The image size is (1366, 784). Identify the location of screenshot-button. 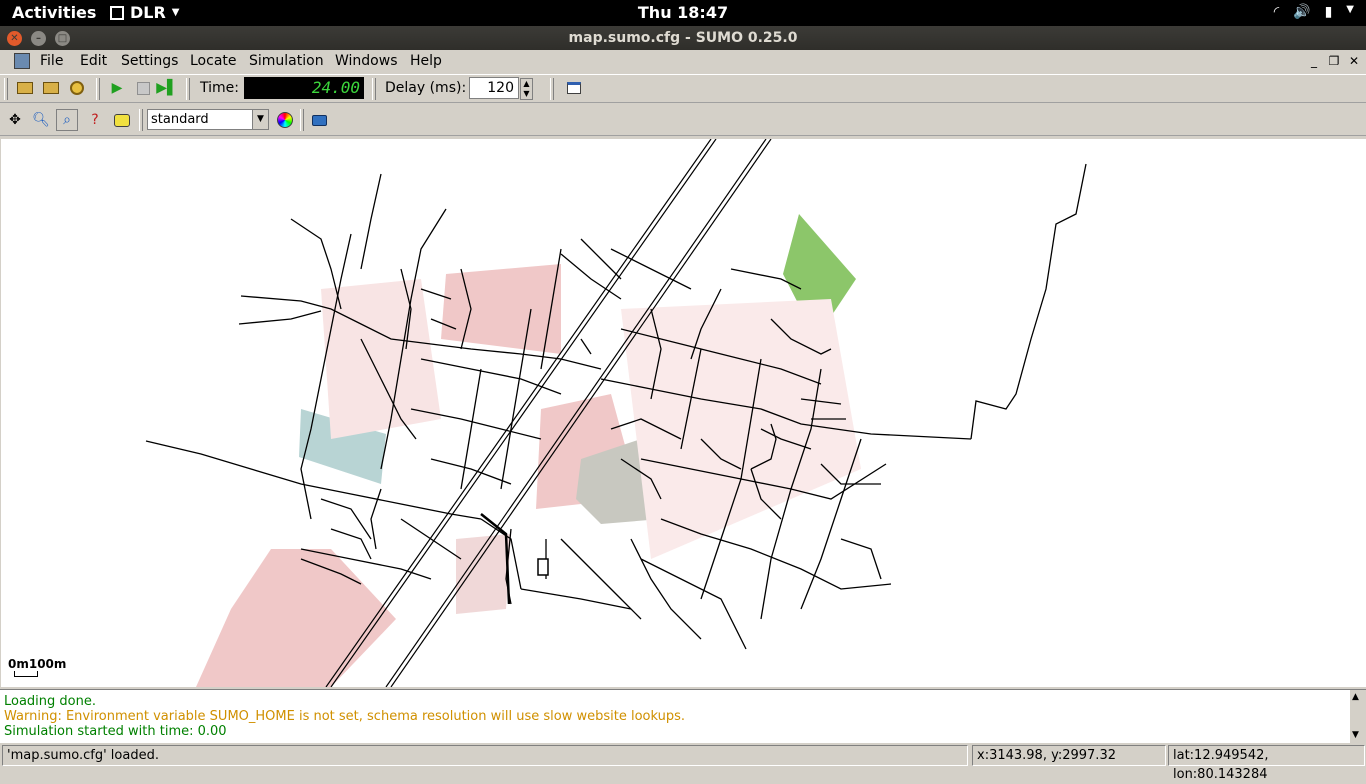
(319, 120).